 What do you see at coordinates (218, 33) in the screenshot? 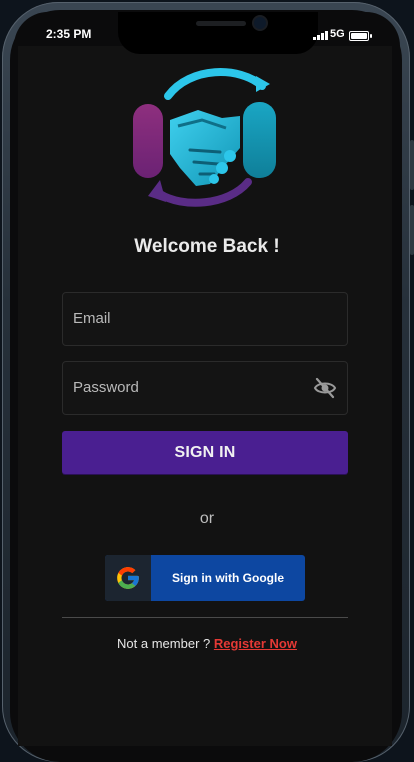
I see `notch` at bounding box center [218, 33].